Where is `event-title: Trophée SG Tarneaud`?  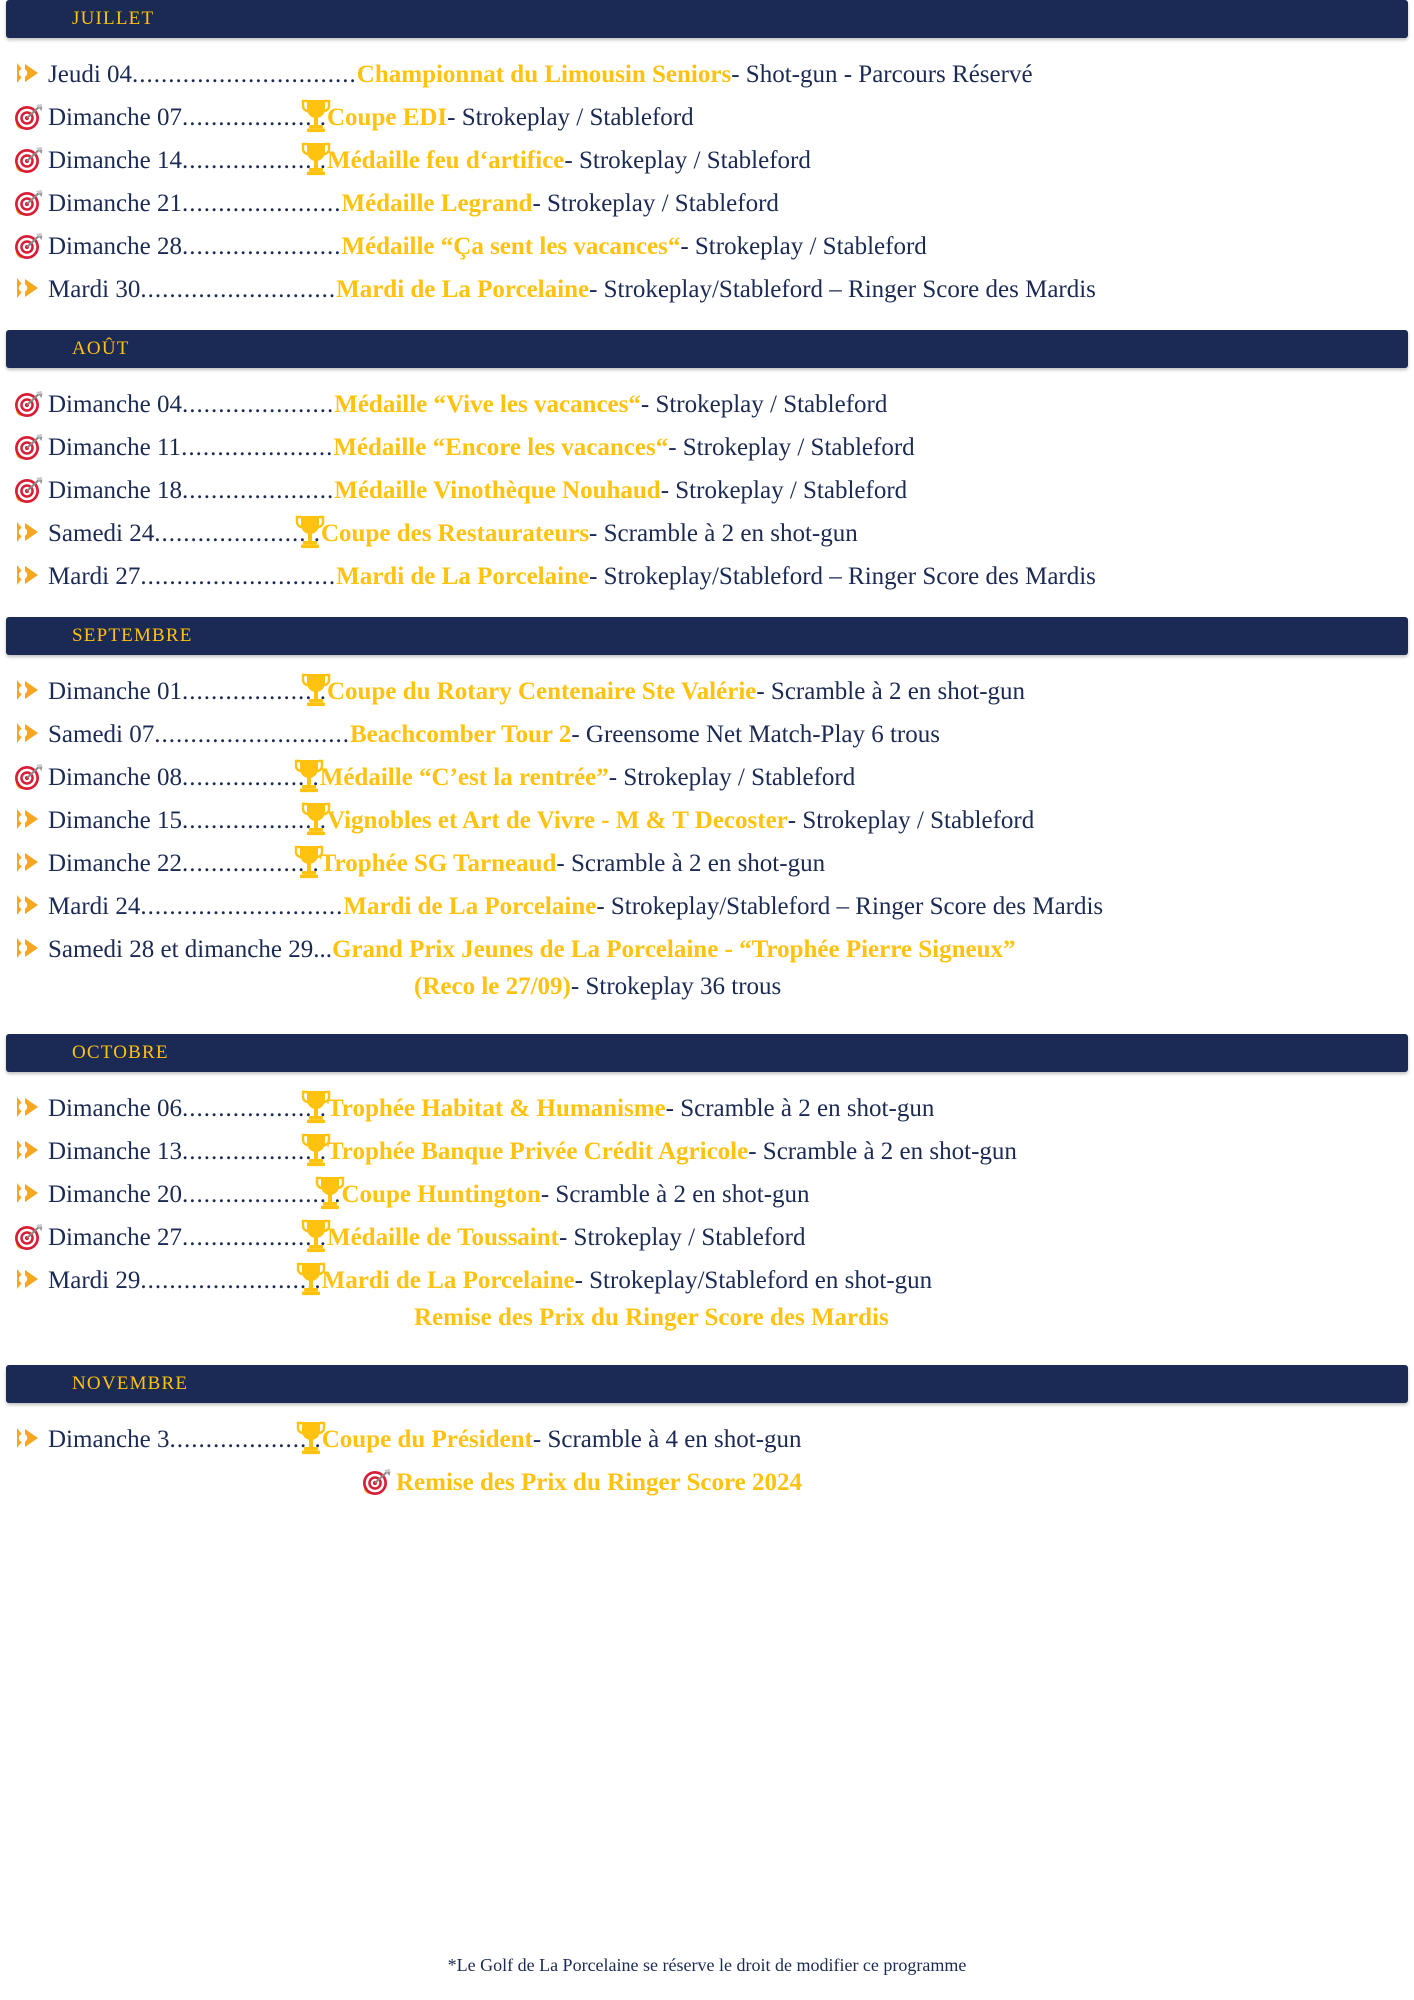
event-title: Trophée SG Tarneaud is located at coordinates (438, 863).